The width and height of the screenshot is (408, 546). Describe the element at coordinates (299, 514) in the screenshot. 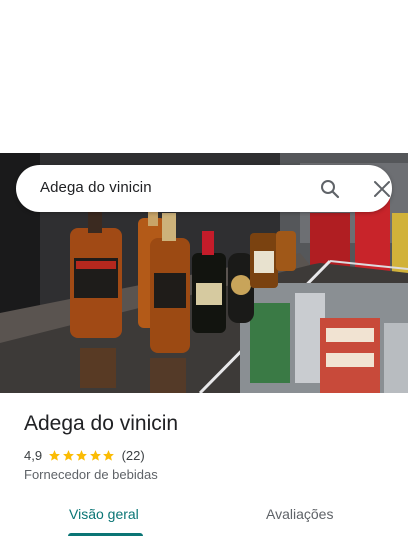

I see `tab-reviews: Avaliações` at that location.